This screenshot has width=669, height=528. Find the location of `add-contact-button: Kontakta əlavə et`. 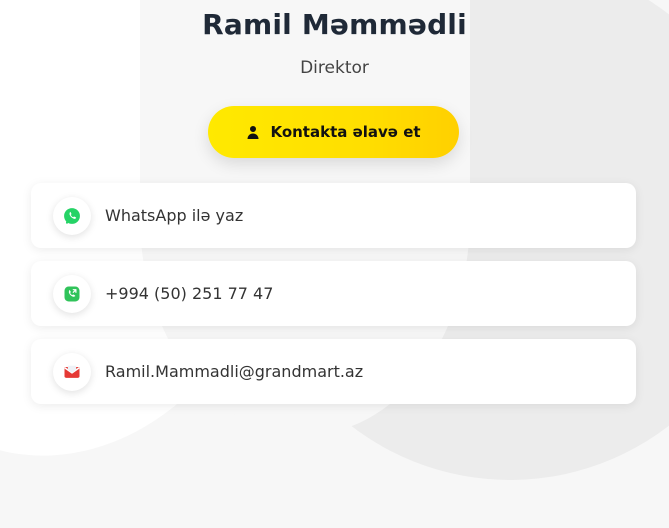

add-contact-button: Kontakta əlavə et is located at coordinates (333, 132).